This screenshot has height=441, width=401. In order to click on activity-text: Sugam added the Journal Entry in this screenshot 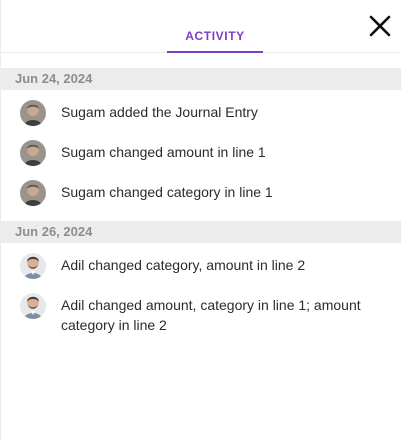, I will do `click(159, 112)`.